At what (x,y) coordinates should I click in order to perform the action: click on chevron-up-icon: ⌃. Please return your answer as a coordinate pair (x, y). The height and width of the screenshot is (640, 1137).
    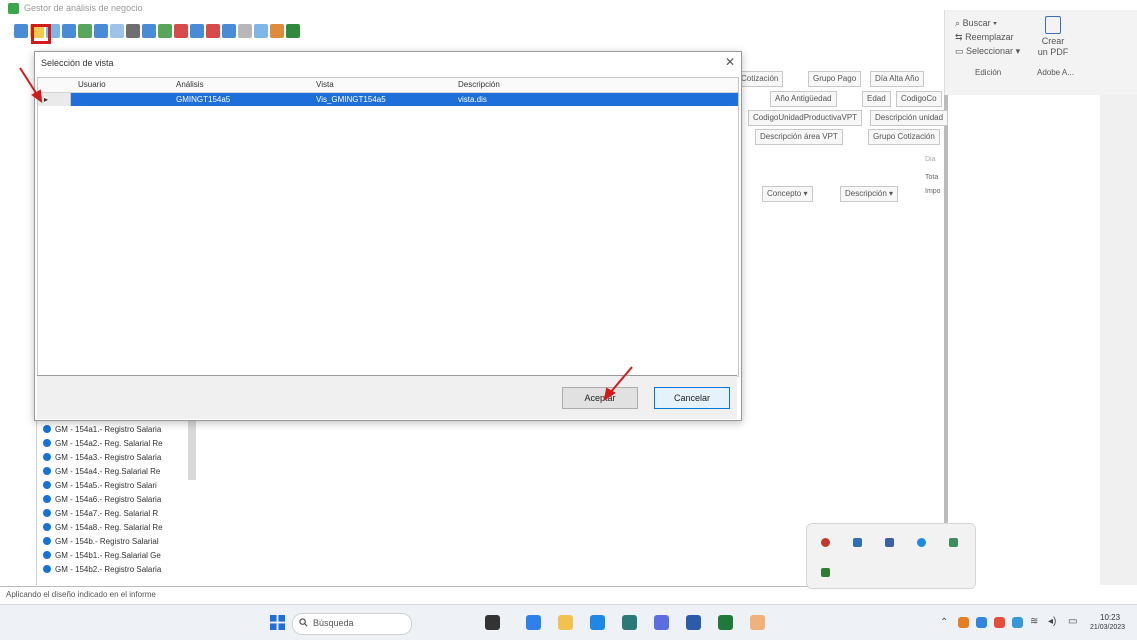
    Looking at the image, I should click on (944, 622).